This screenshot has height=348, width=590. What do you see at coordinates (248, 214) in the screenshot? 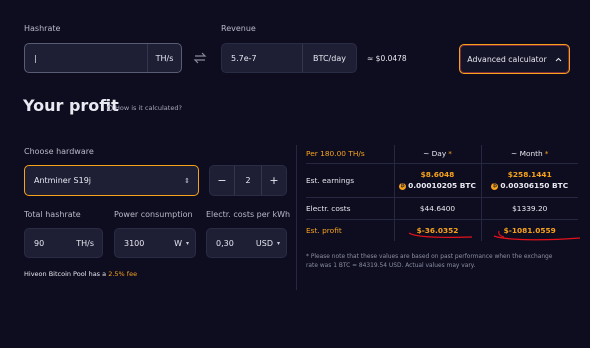
I see `electricity-label: Electr. costs per kWh` at bounding box center [248, 214].